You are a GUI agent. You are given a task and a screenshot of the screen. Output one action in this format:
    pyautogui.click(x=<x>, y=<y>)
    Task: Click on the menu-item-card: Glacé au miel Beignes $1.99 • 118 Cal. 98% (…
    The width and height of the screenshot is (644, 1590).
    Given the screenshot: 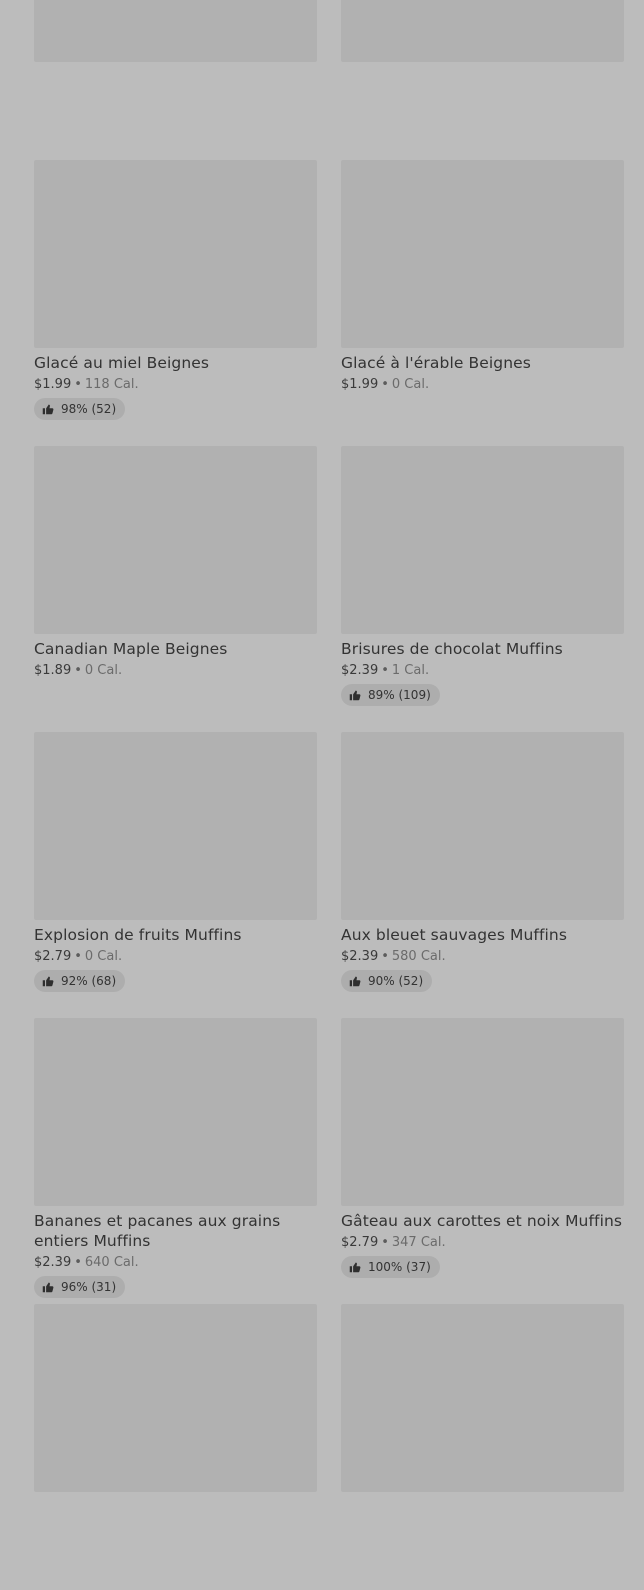 What is the action you would take?
    pyautogui.click(x=175, y=303)
    